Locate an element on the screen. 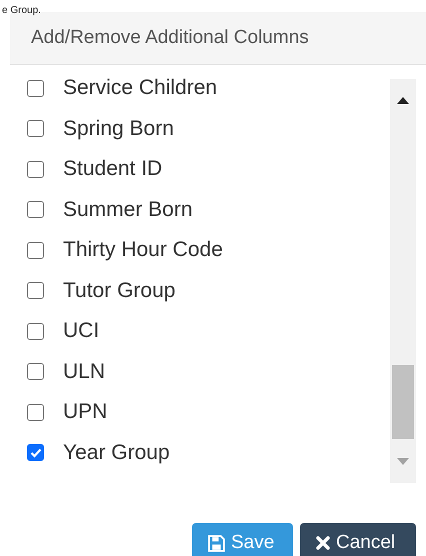 The height and width of the screenshot is (556, 426). column-label: Service Children is located at coordinates (140, 88).